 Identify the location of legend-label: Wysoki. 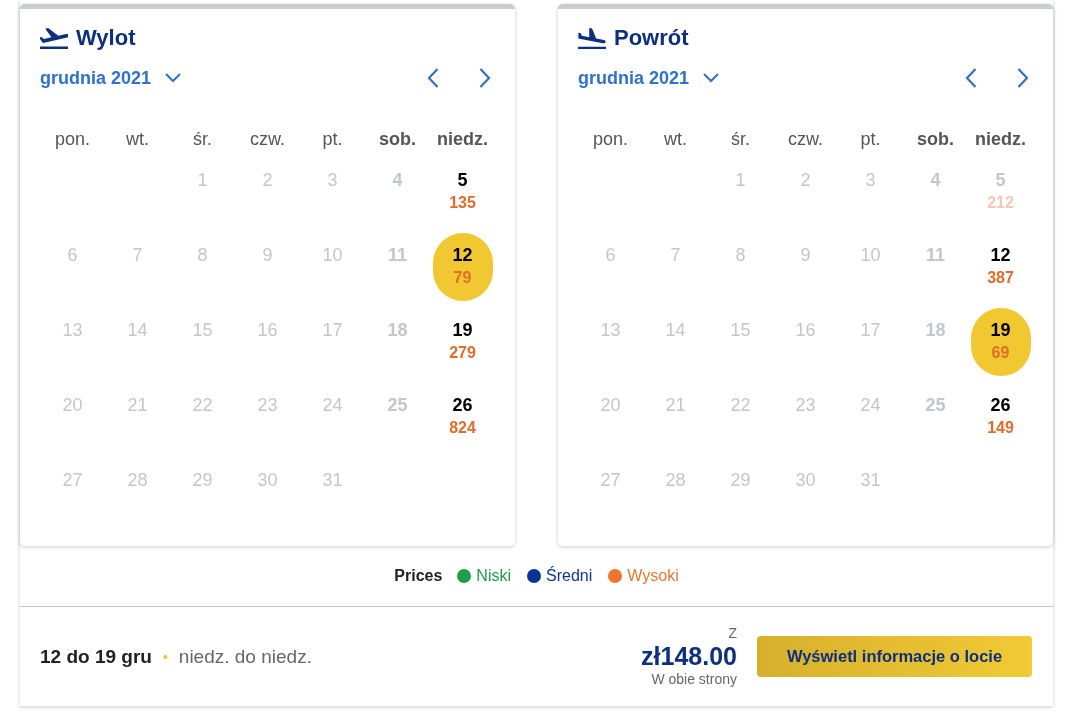
(653, 576).